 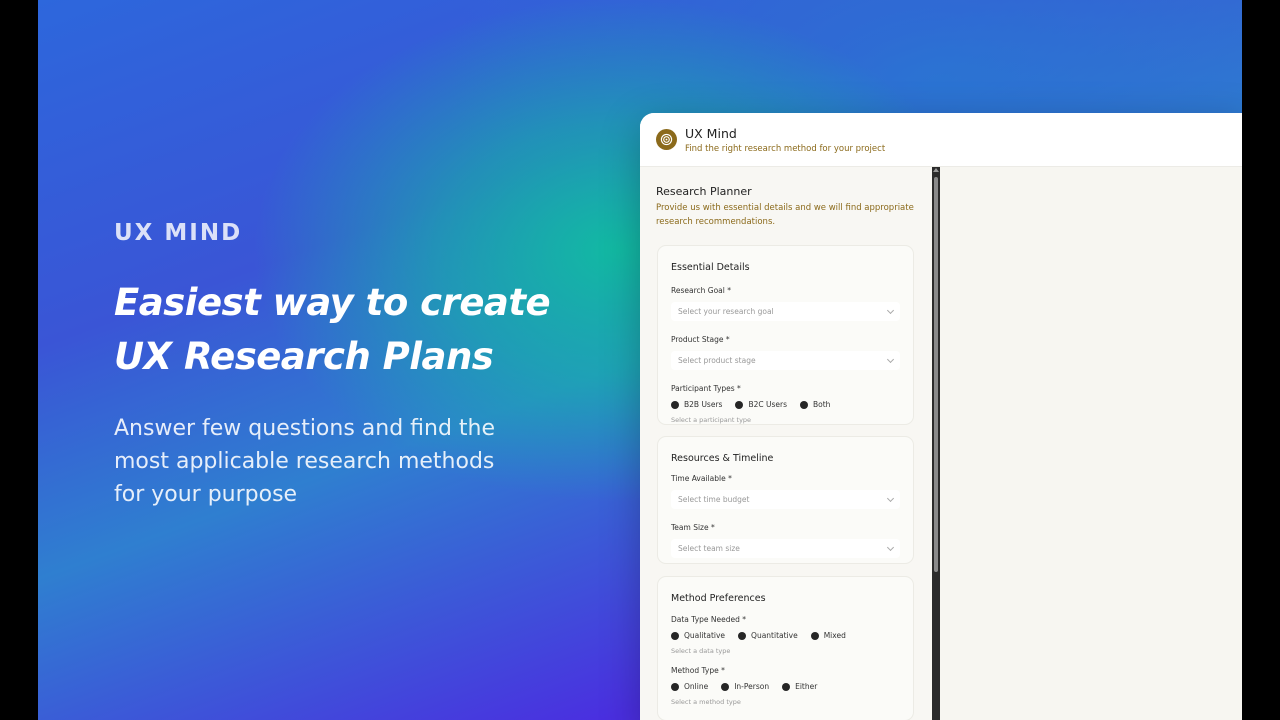 What do you see at coordinates (704, 191) in the screenshot?
I see `planner-title: Research Planner` at bounding box center [704, 191].